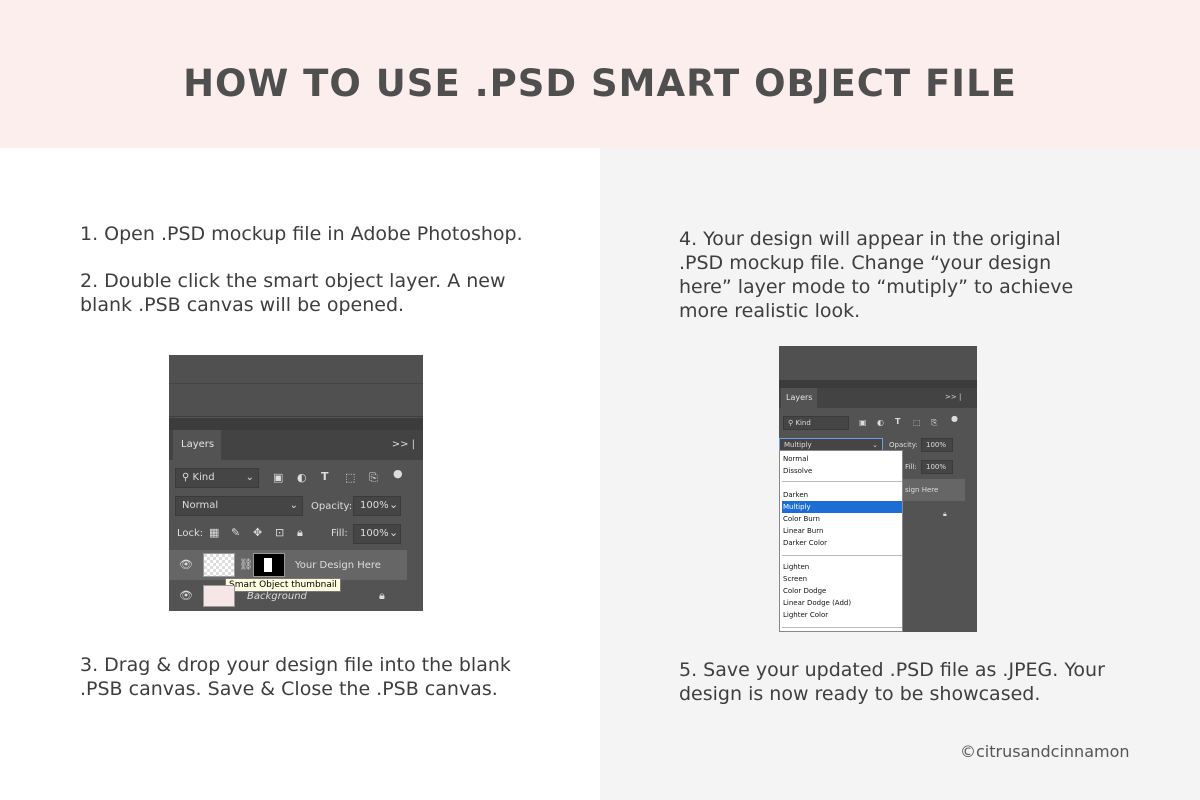  Describe the element at coordinates (937, 467) in the screenshot. I see `fill-input: 100%` at that location.